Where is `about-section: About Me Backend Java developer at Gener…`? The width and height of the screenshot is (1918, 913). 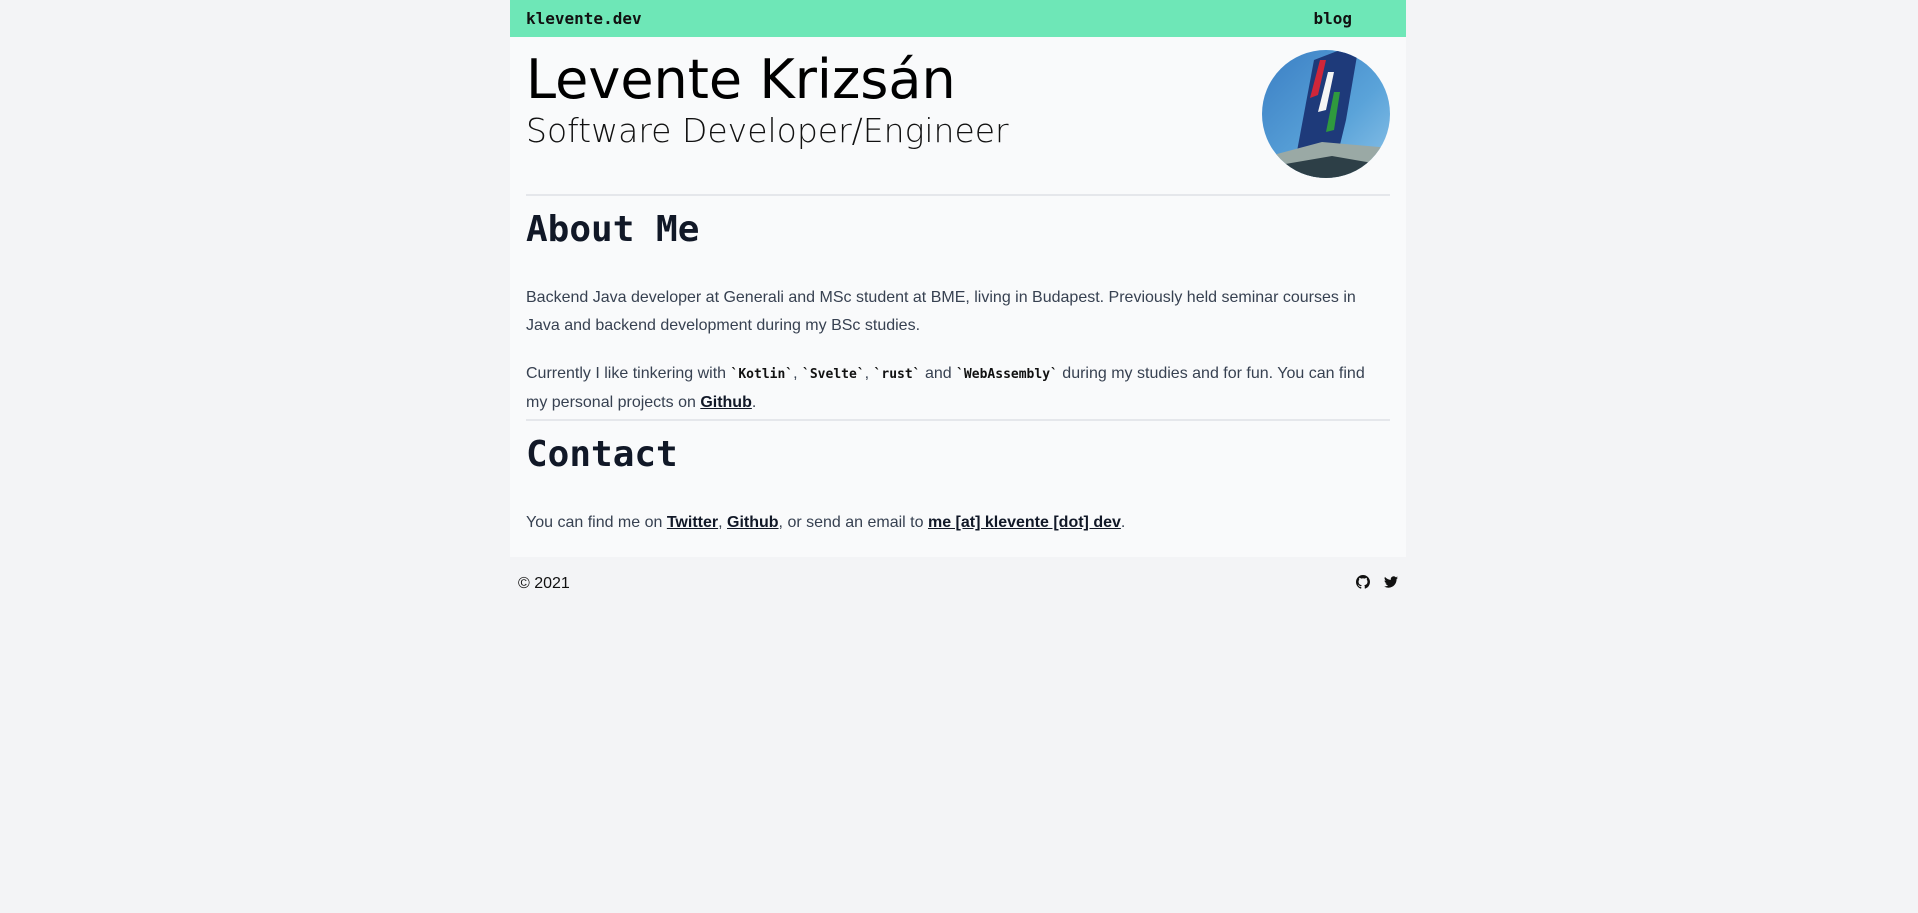
about-section: About Me Backend Java developer at Gener… is located at coordinates (958, 312).